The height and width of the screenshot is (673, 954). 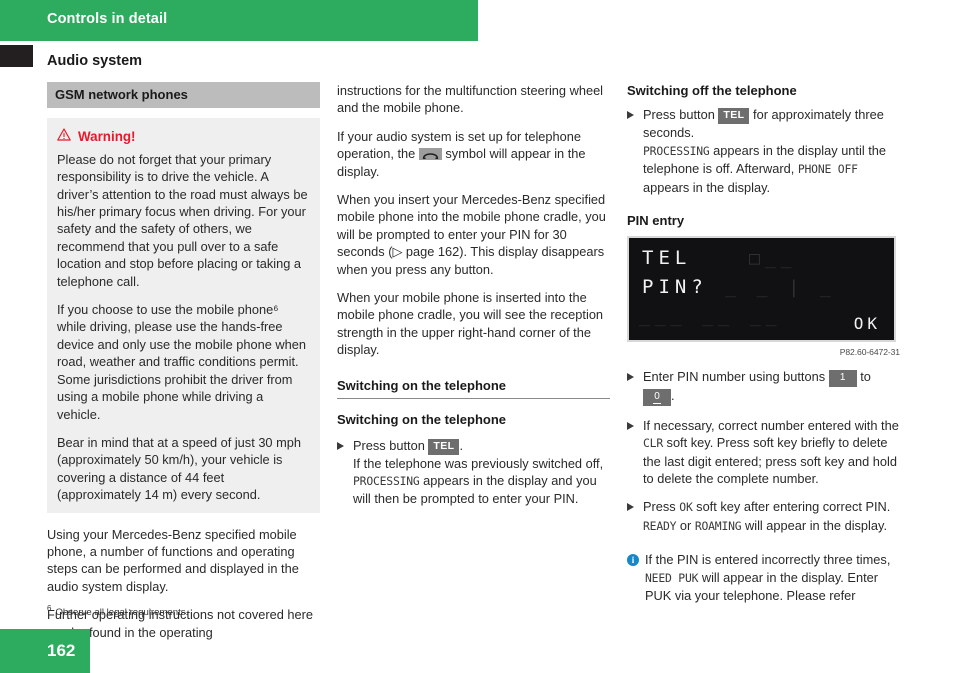 What do you see at coordinates (867, 324) in the screenshot?
I see `display-softkey-ok: OK` at bounding box center [867, 324].